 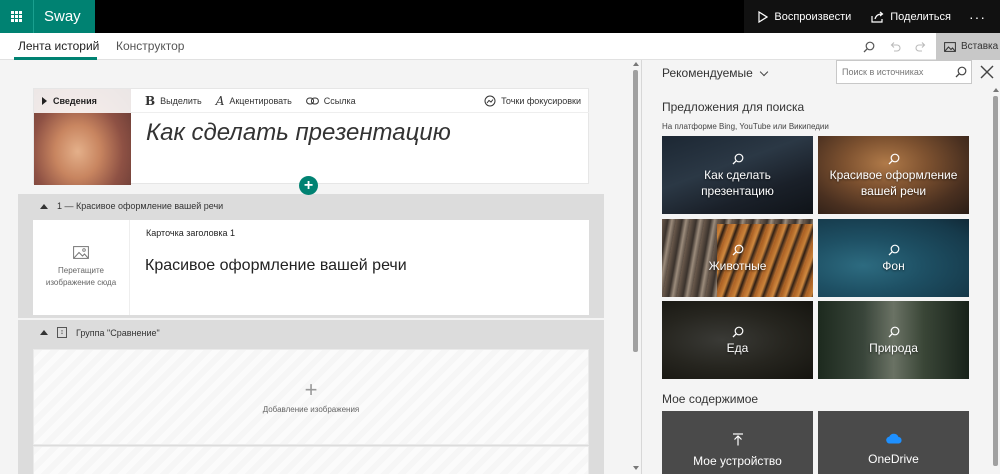 I want to click on focus-points-label: Точки фокусировки, so click(x=541, y=101).